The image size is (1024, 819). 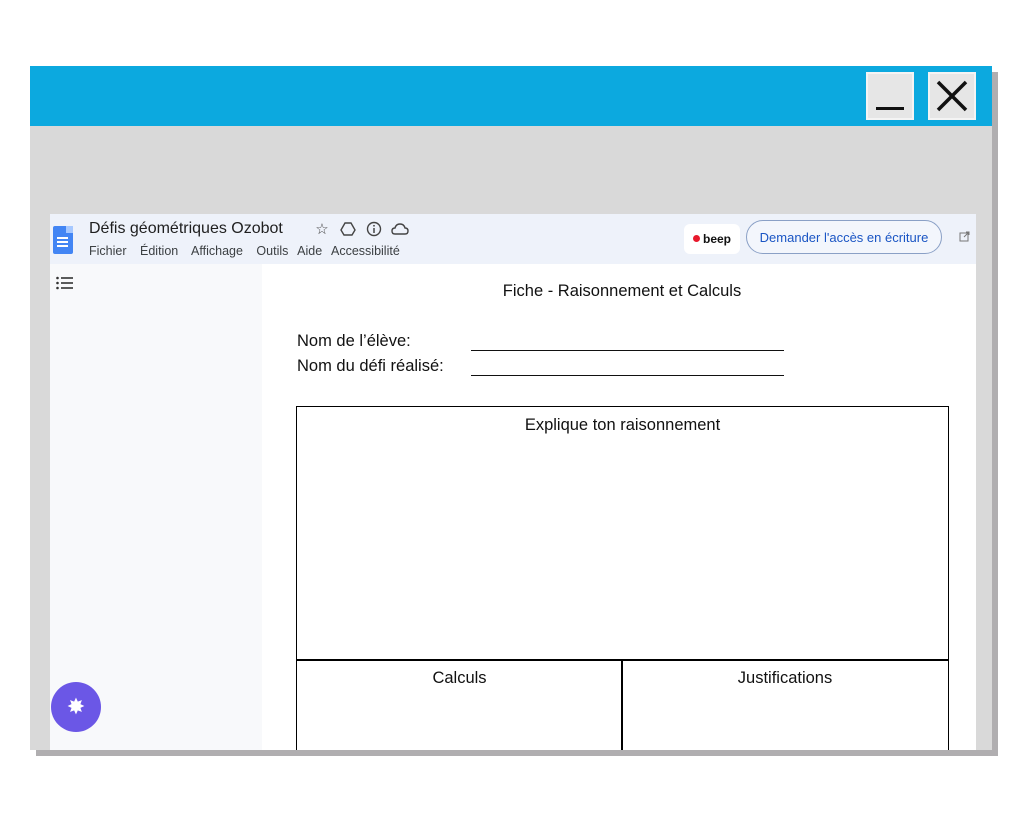 I want to click on accessibility-fab-button: ✸, so click(x=76, y=707).